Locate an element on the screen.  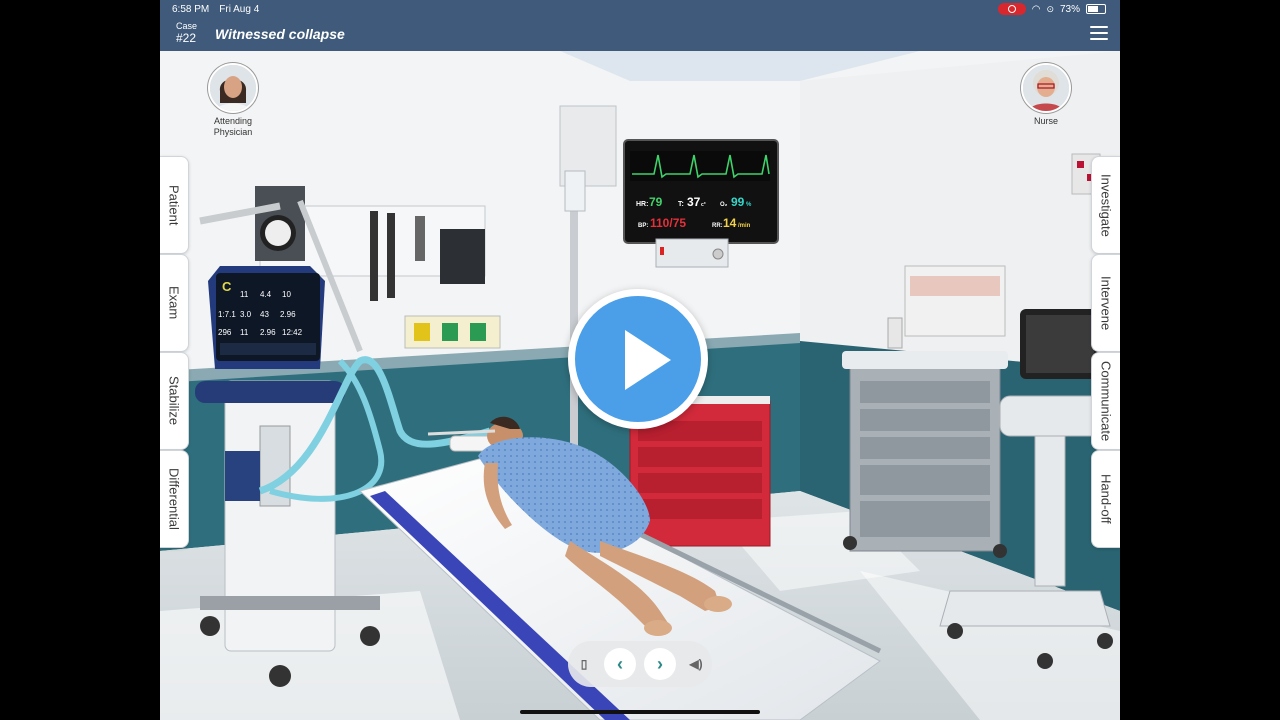
case-title: Witnessed collapse is located at coordinates (280, 34).